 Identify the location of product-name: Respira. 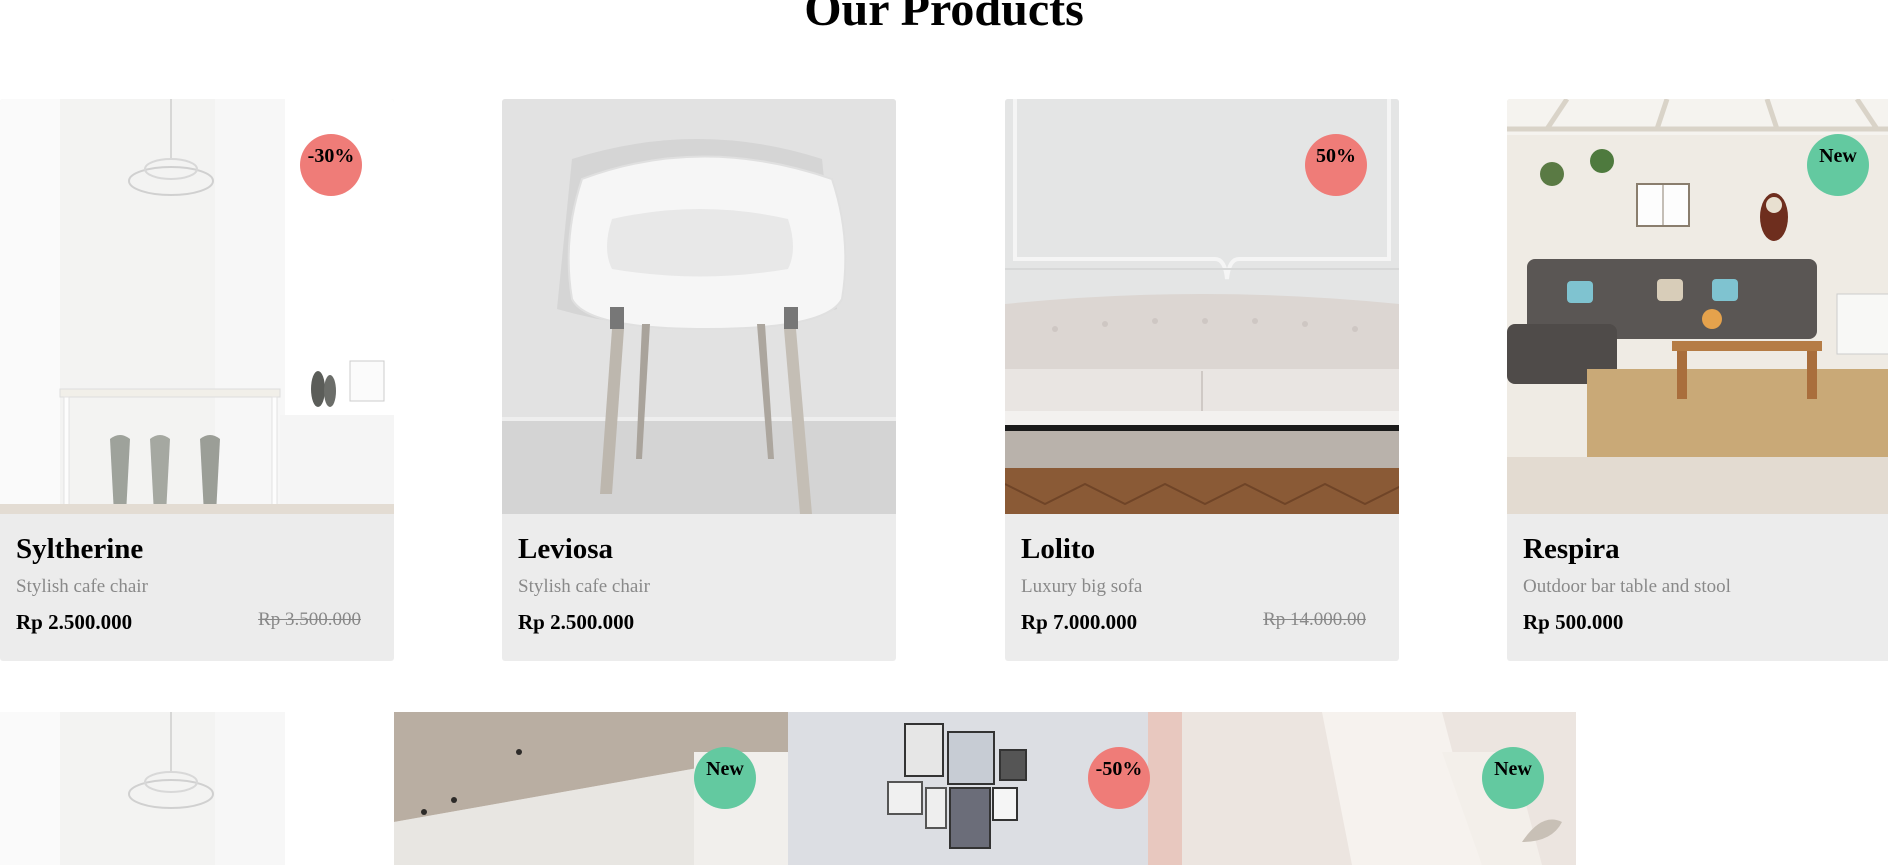
(1704, 549).